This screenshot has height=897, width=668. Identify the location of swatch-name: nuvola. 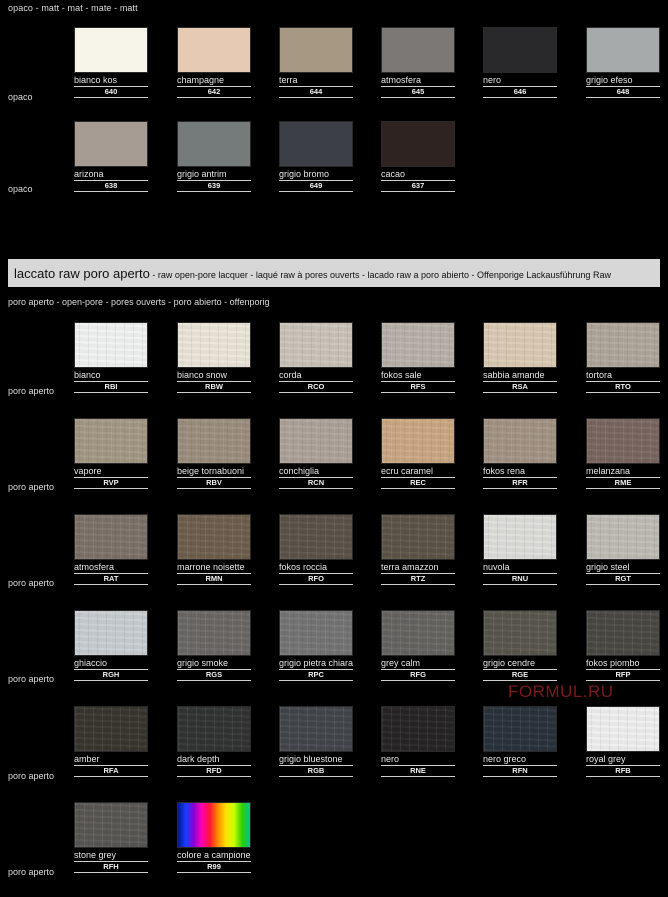
(496, 567).